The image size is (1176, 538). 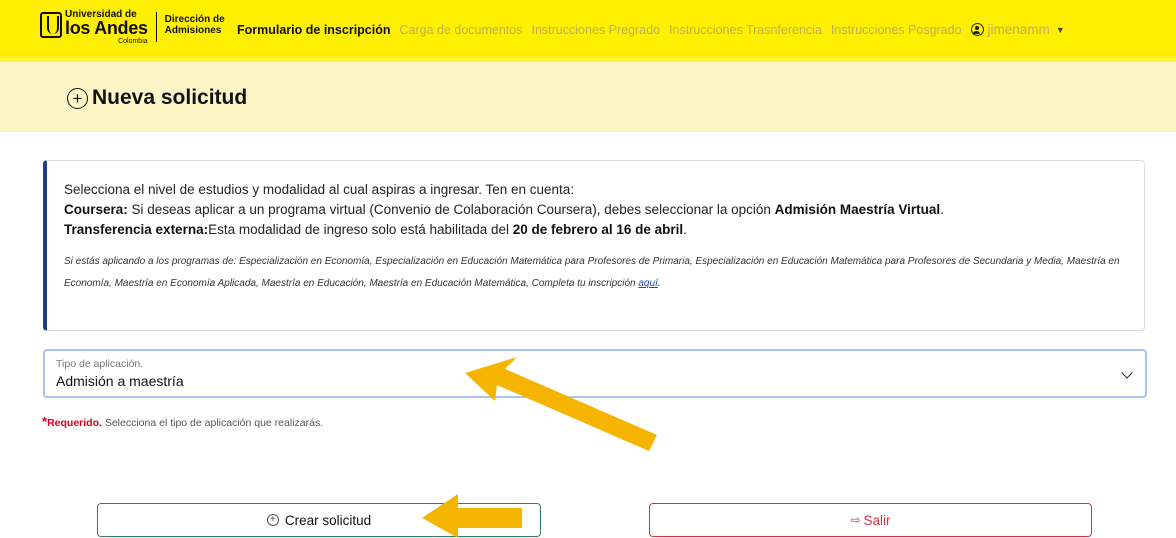 What do you see at coordinates (977, 29) in the screenshot?
I see `user-circle-icon` at bounding box center [977, 29].